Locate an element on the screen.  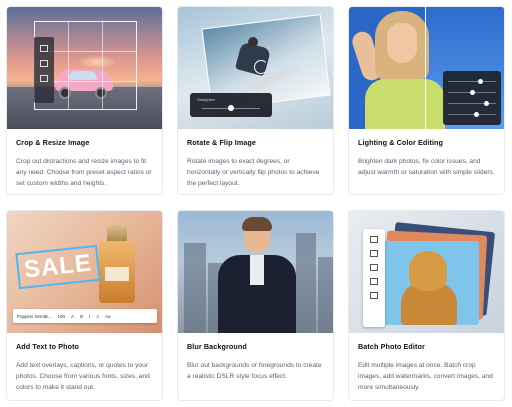
straighten-panel: Straighten is located at coordinates (231, 105).